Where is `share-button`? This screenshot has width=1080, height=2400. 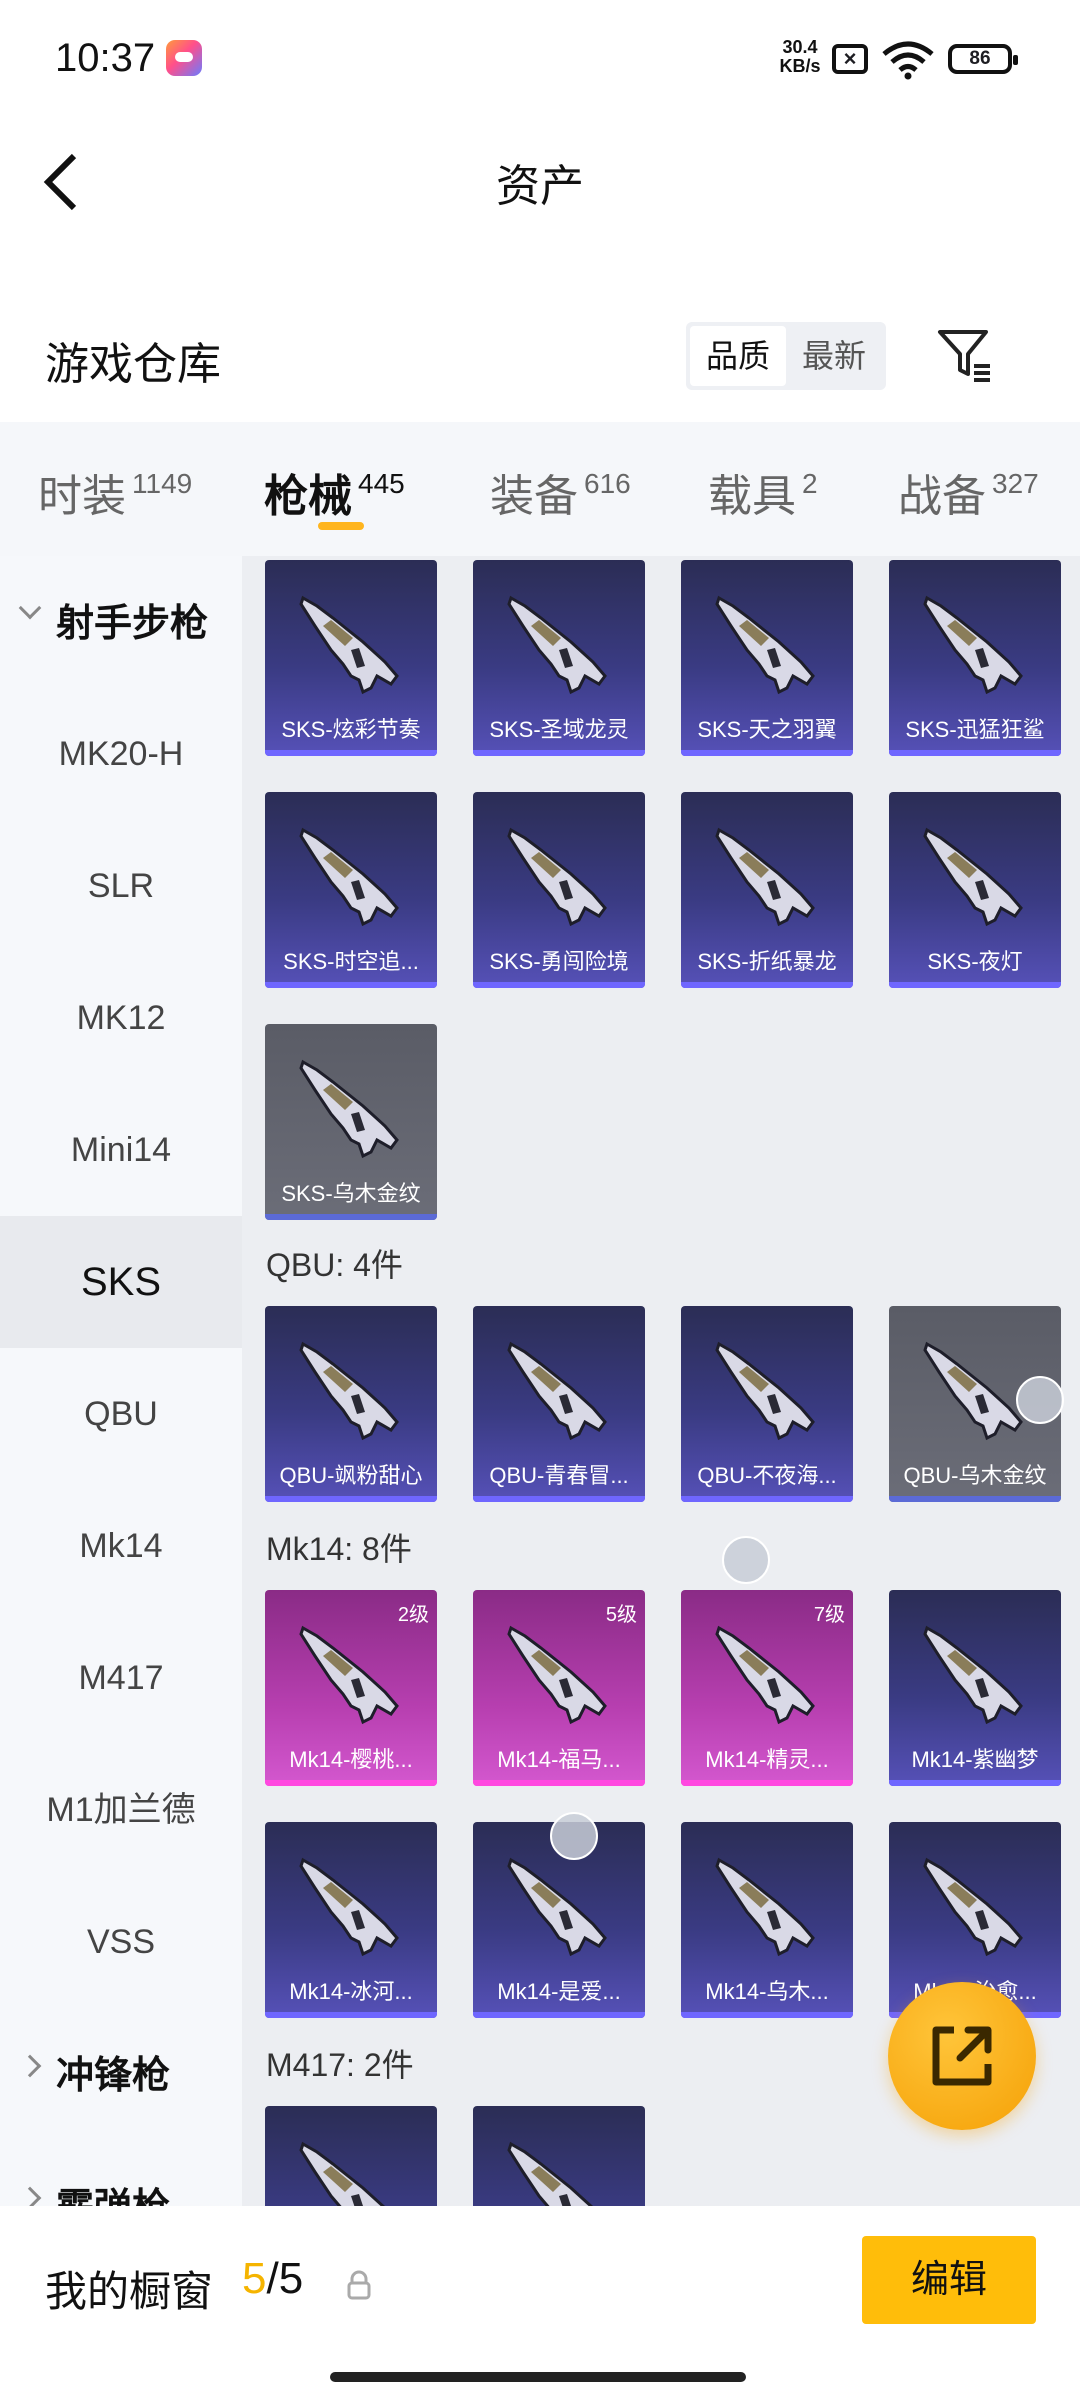
share-button is located at coordinates (962, 2056).